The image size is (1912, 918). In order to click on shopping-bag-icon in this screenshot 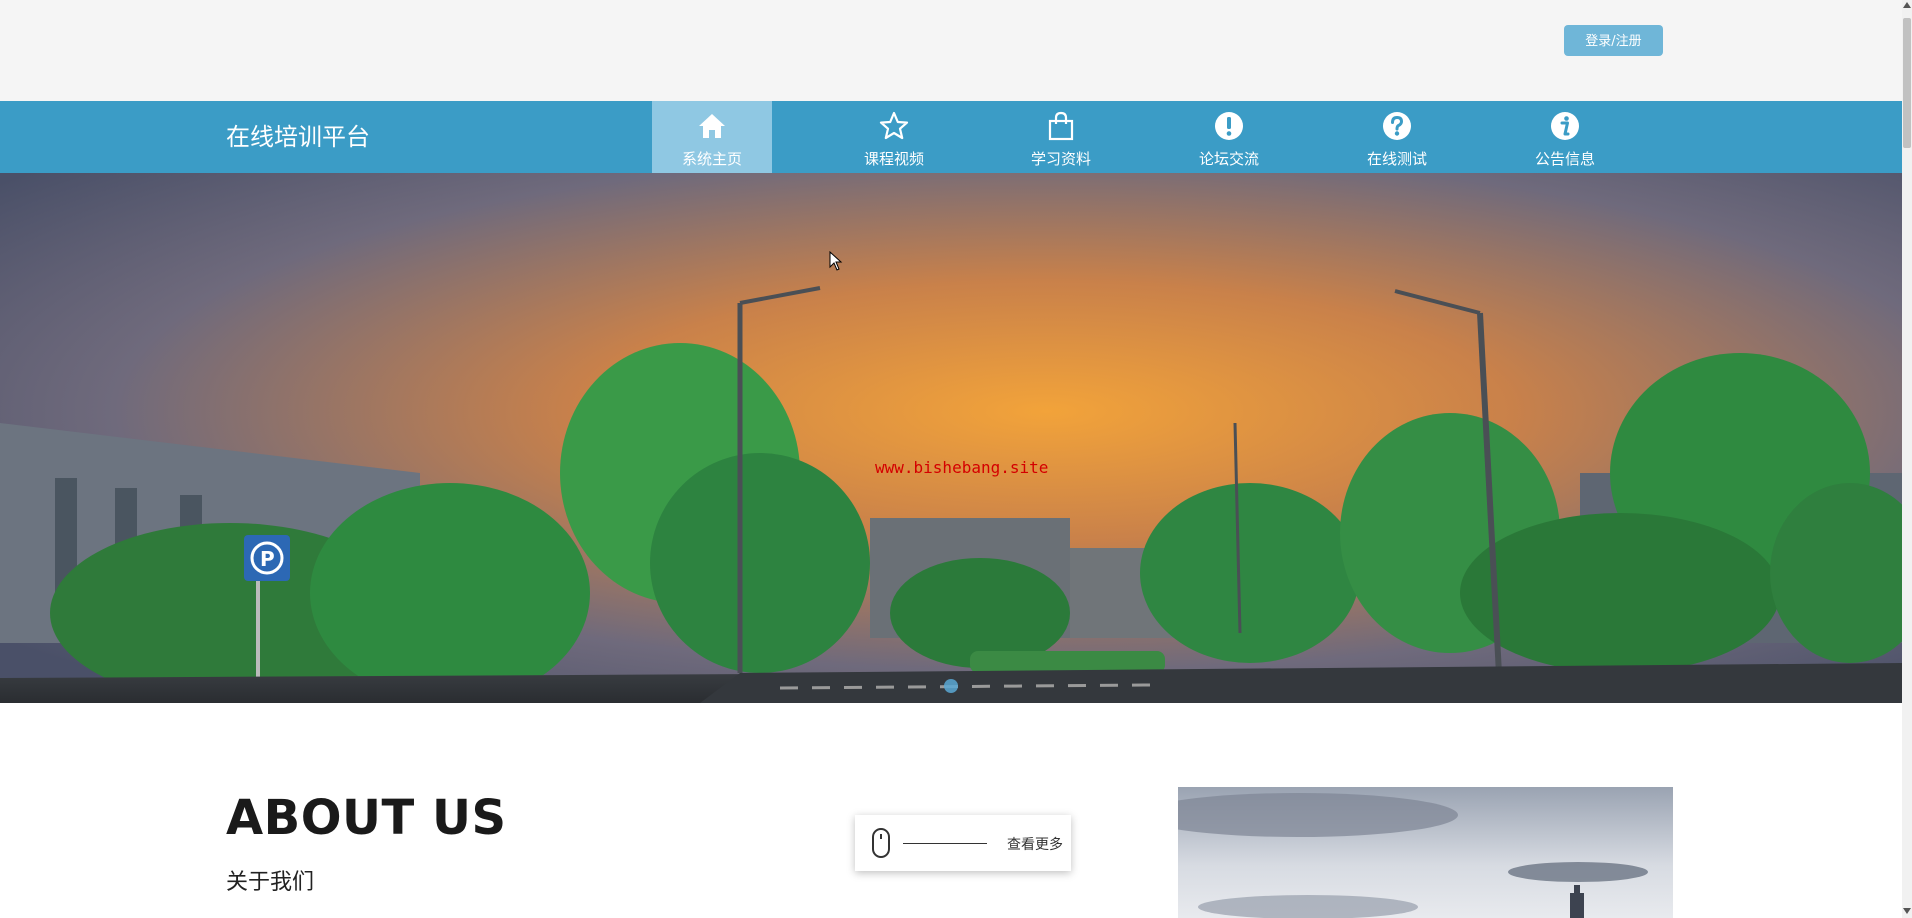, I will do `click(1061, 126)`.